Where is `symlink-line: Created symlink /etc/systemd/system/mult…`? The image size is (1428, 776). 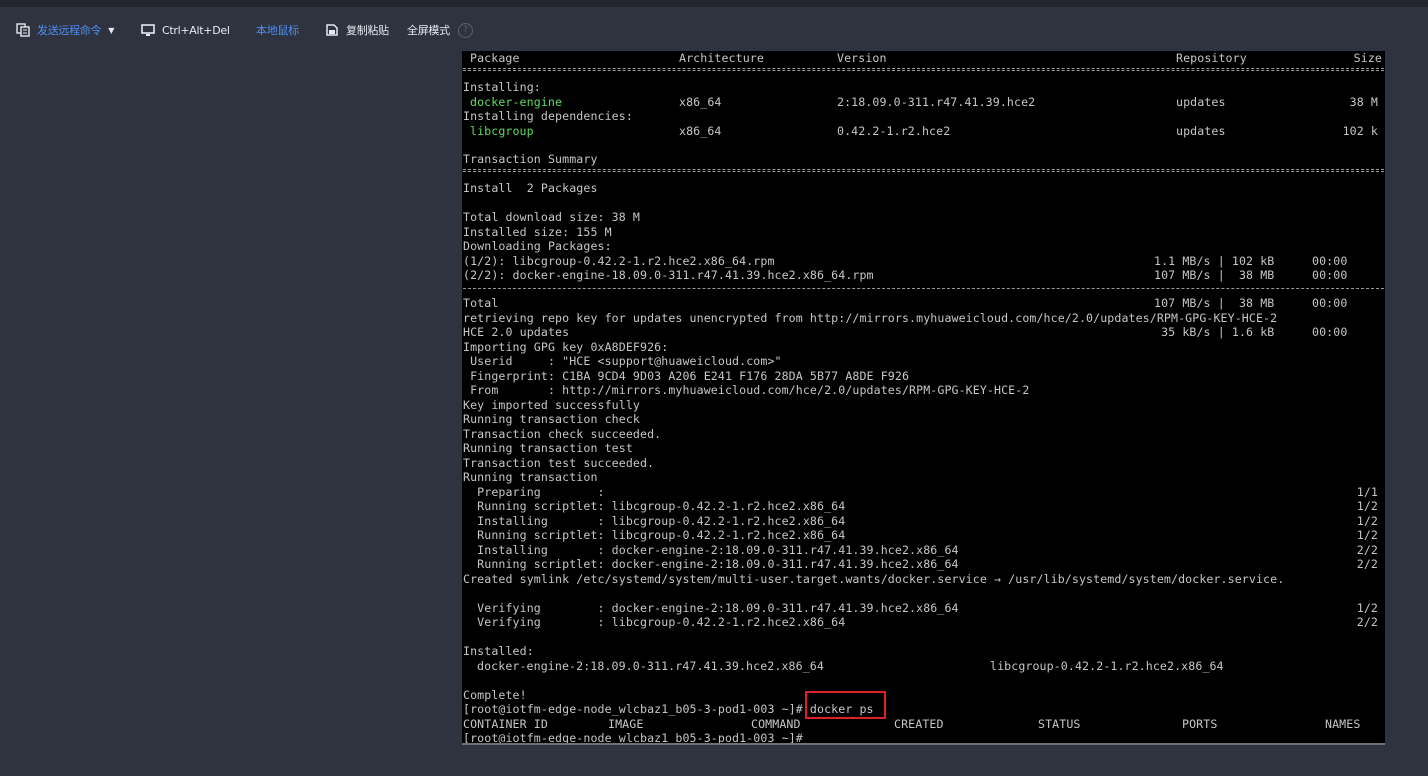 symlink-line: Created symlink /etc/systemd/system/mult… is located at coordinates (874, 578).